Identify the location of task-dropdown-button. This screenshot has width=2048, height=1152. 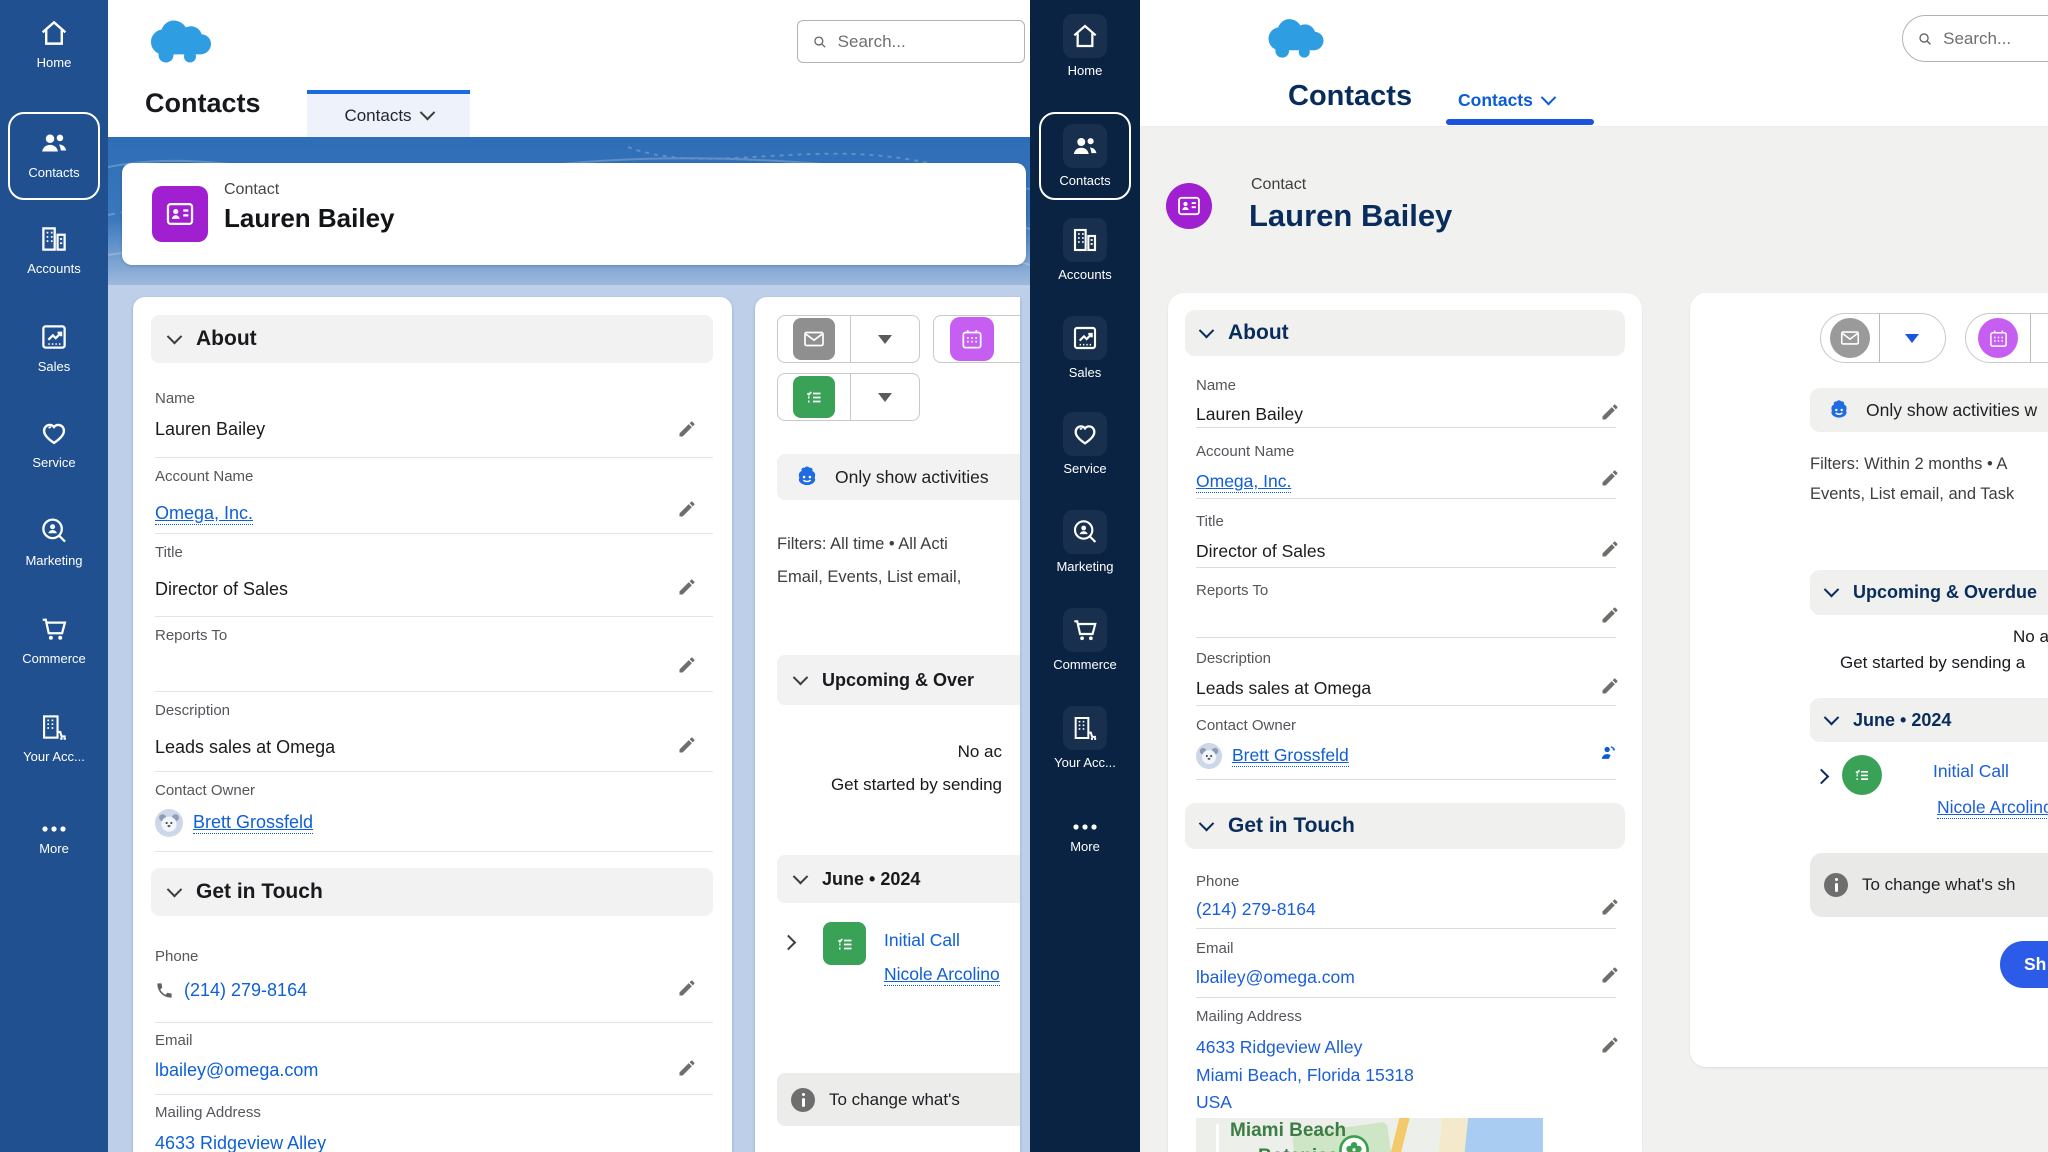
(885, 397).